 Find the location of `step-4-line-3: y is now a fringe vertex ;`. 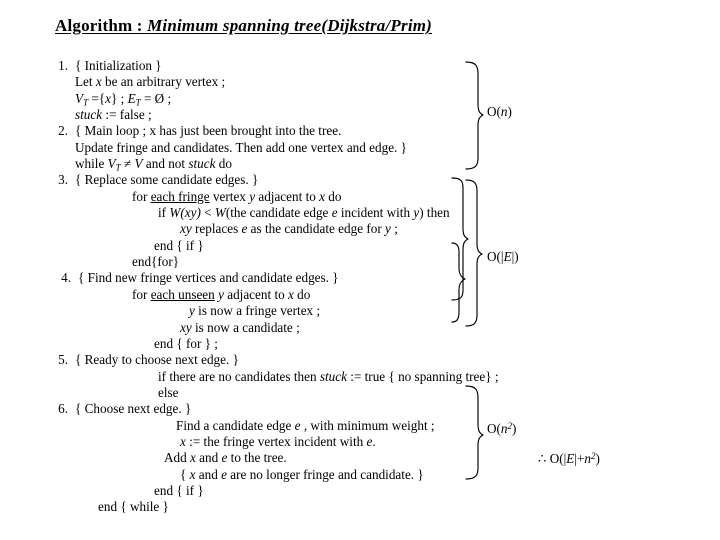

step-4-line-3: y is now a fringe vertex ; is located at coordinates (256, 311).